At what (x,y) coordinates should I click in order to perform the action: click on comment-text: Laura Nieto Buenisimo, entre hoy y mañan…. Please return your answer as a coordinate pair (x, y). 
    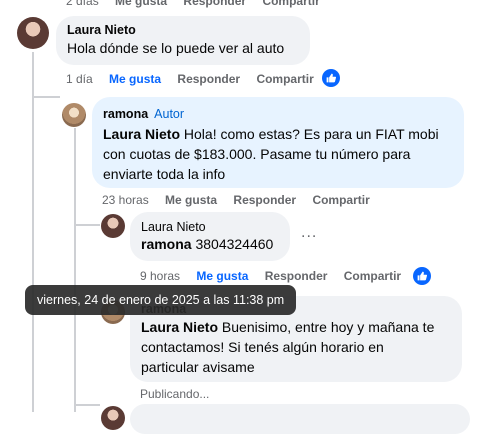
    Looking at the image, I should click on (288, 347).